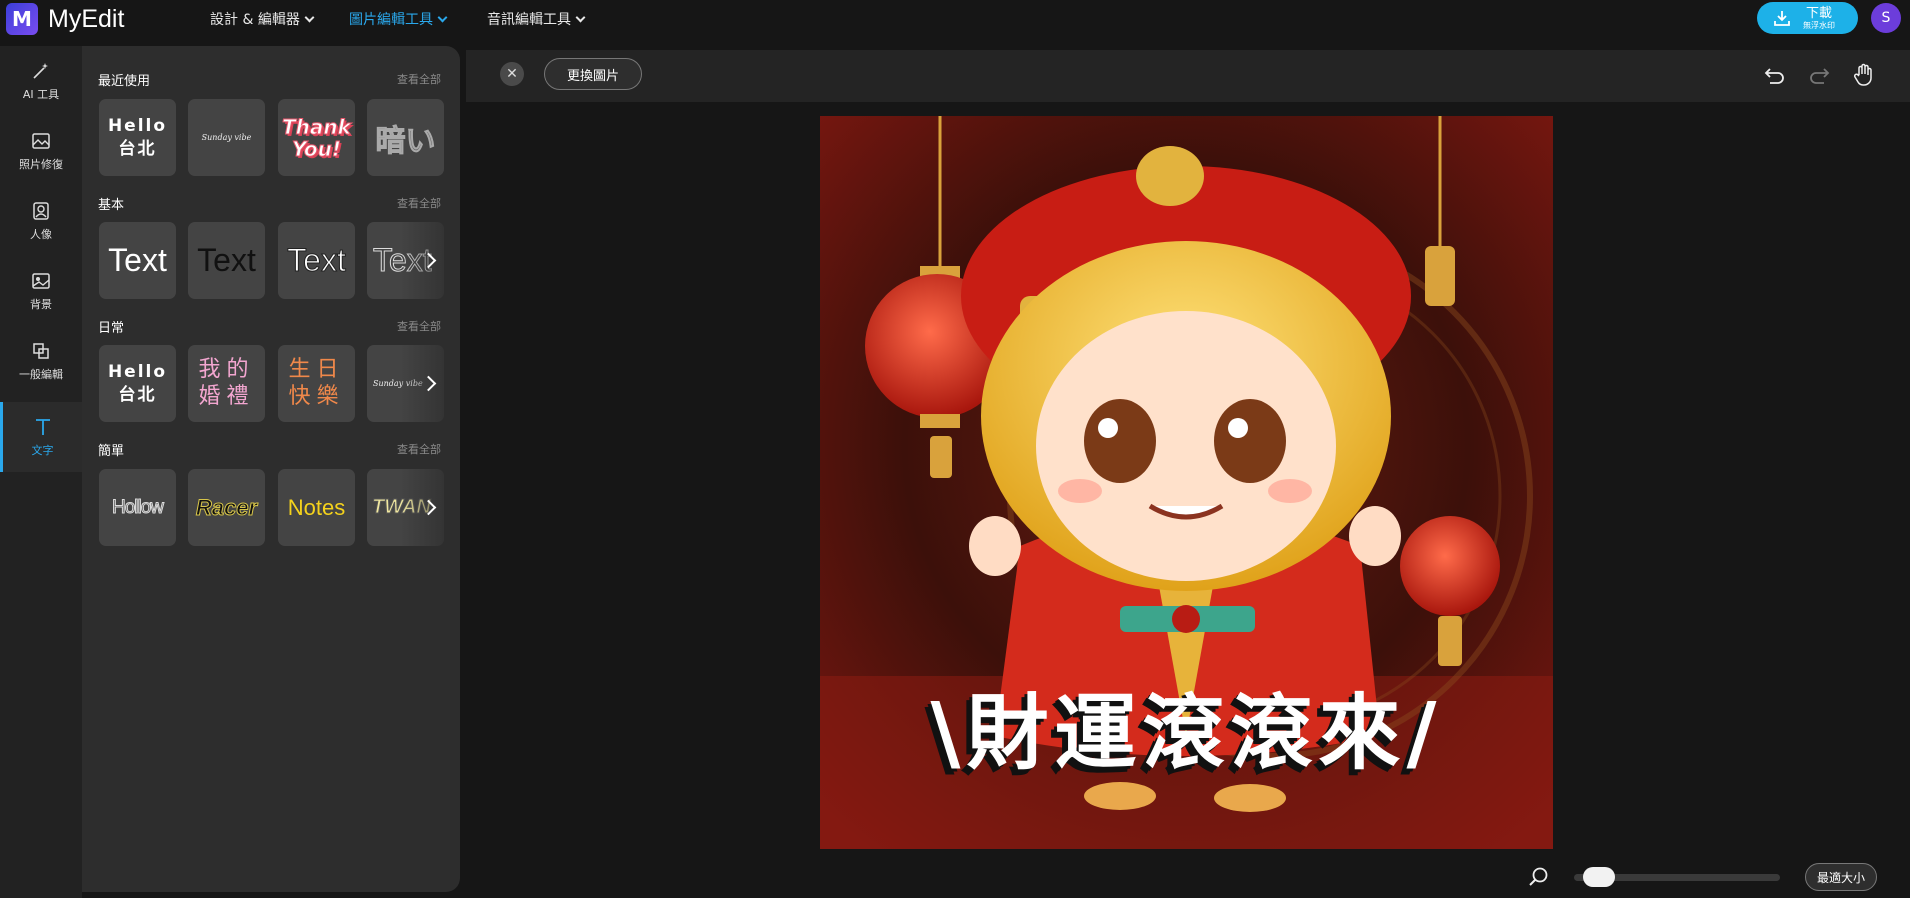 This screenshot has height=898, width=1910. Describe the element at coordinates (512, 74) in the screenshot. I see `close-icon: ✕` at that location.